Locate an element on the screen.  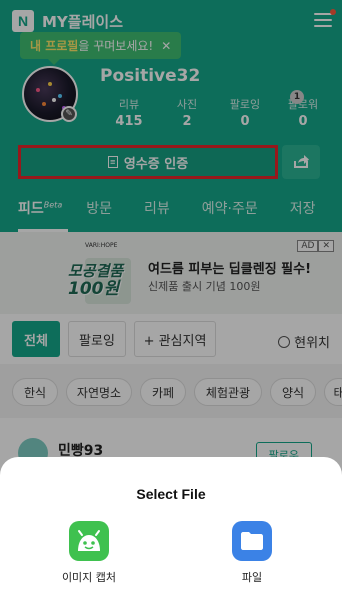
folder-icon is located at coordinates (252, 541).